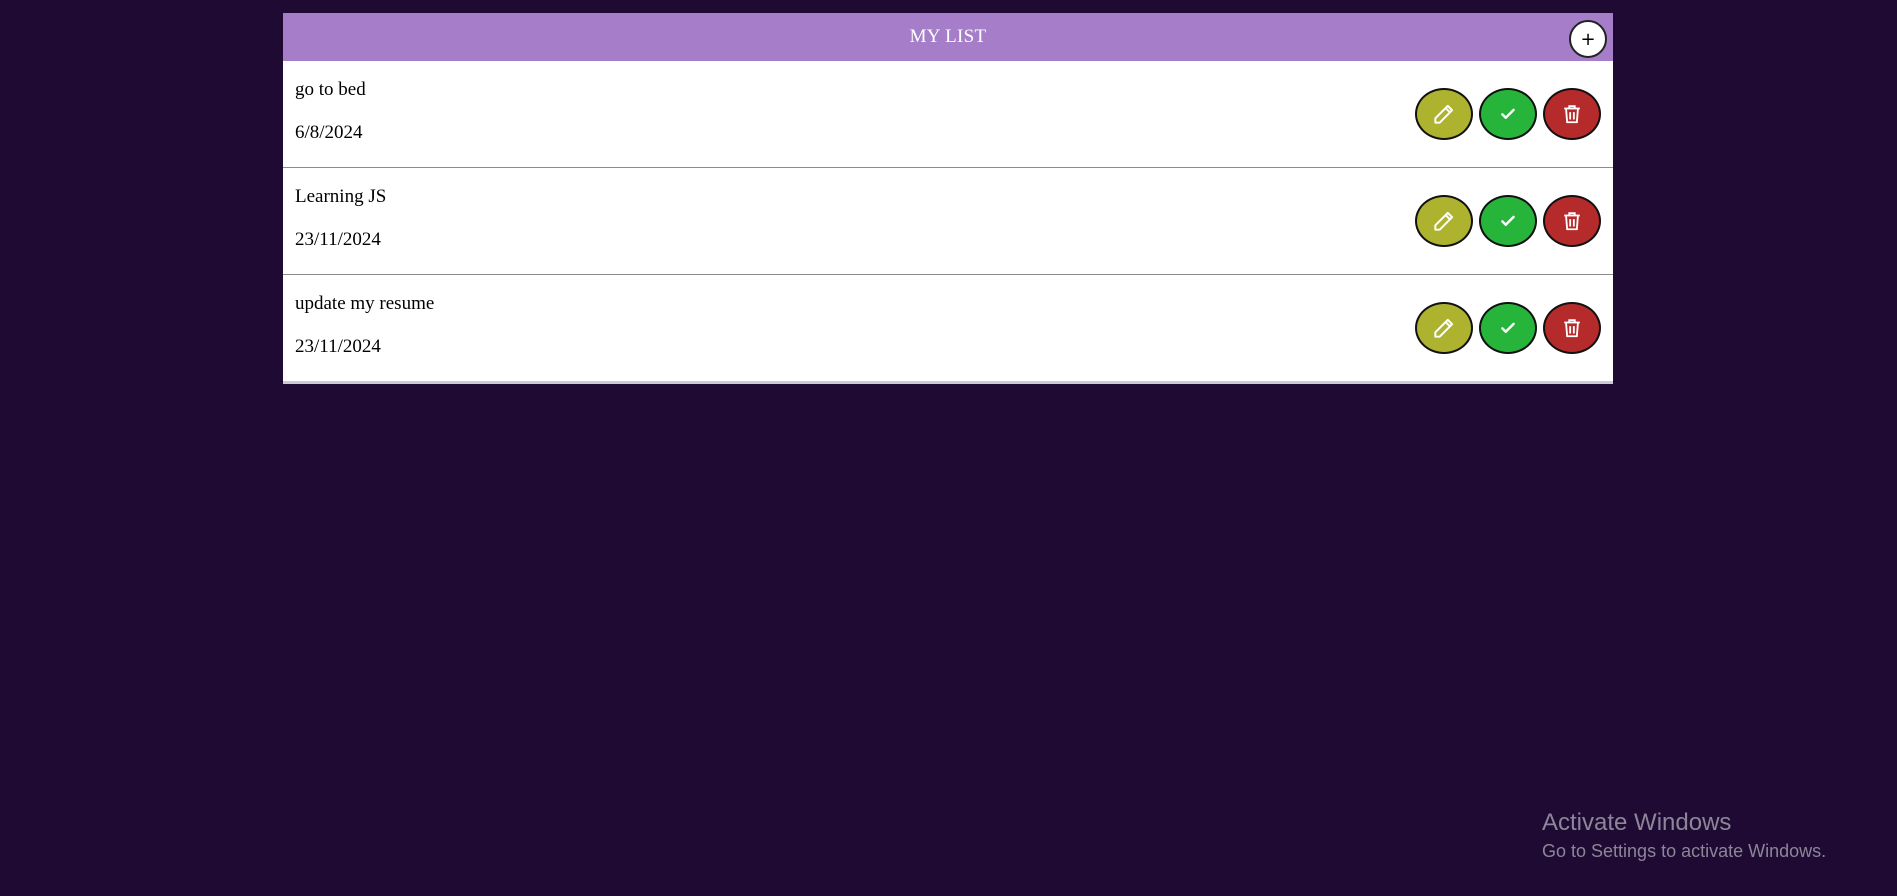 Image resolution: width=1897 pixels, height=896 pixels. Describe the element at coordinates (330, 89) in the screenshot. I see `item-title: go to bed` at that location.